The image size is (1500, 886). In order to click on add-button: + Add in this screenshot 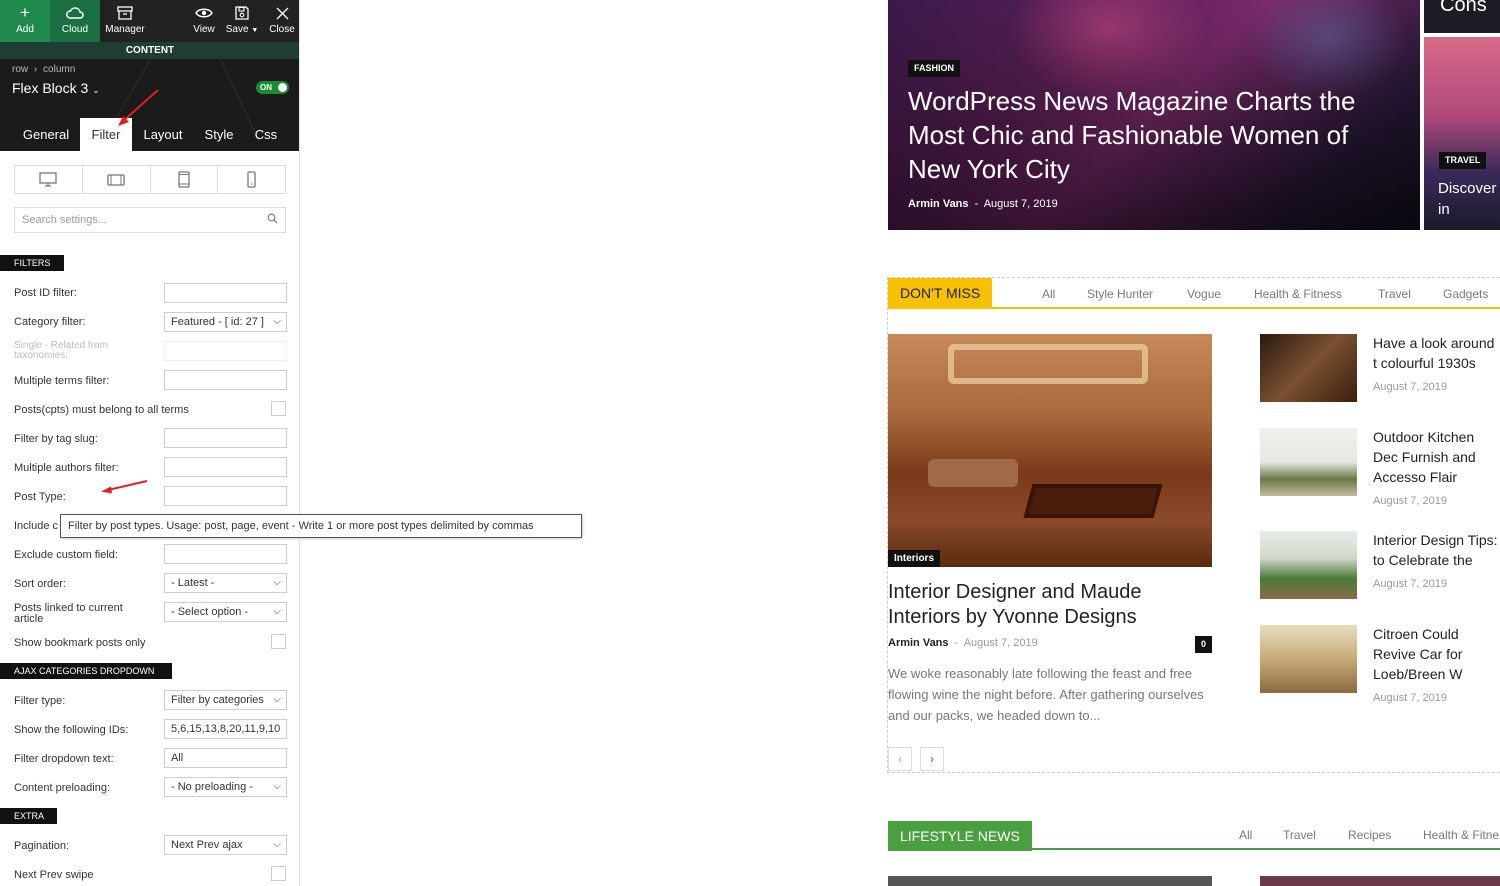, I will do `click(25, 21)`.